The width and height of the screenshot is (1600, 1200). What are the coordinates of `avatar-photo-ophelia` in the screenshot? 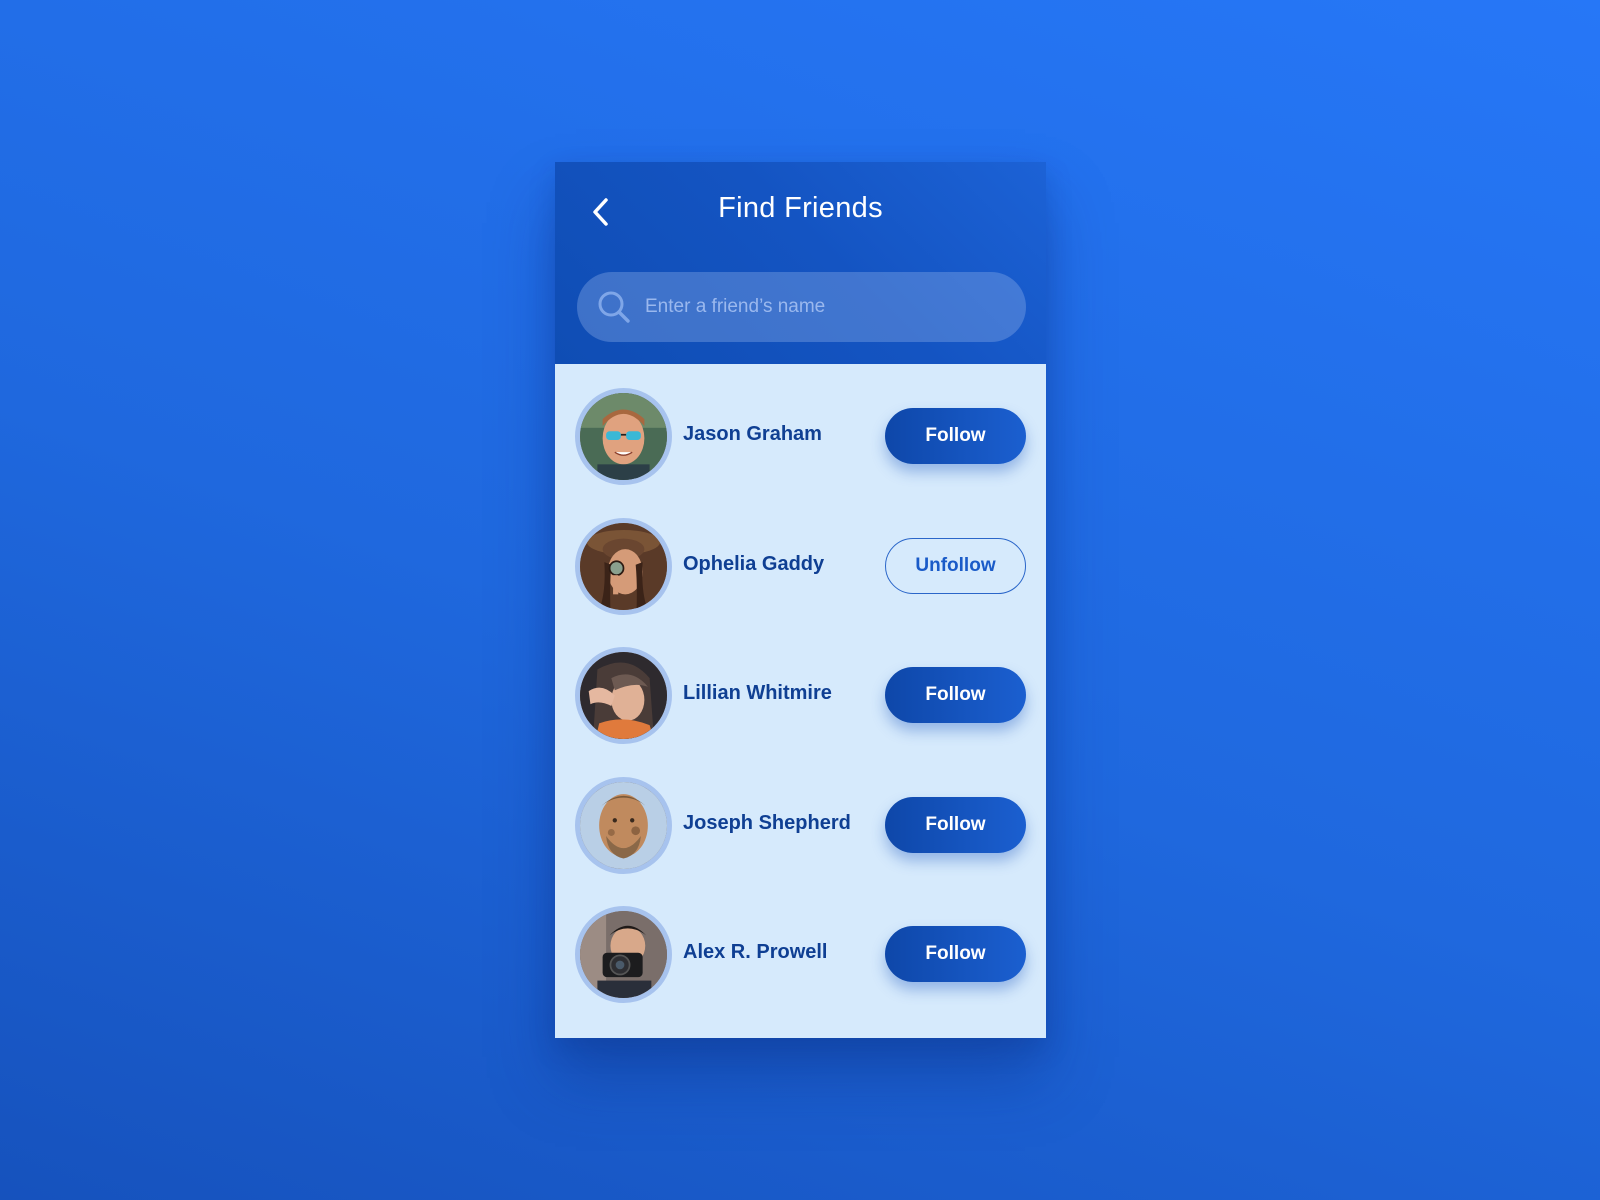 It's located at (623, 566).